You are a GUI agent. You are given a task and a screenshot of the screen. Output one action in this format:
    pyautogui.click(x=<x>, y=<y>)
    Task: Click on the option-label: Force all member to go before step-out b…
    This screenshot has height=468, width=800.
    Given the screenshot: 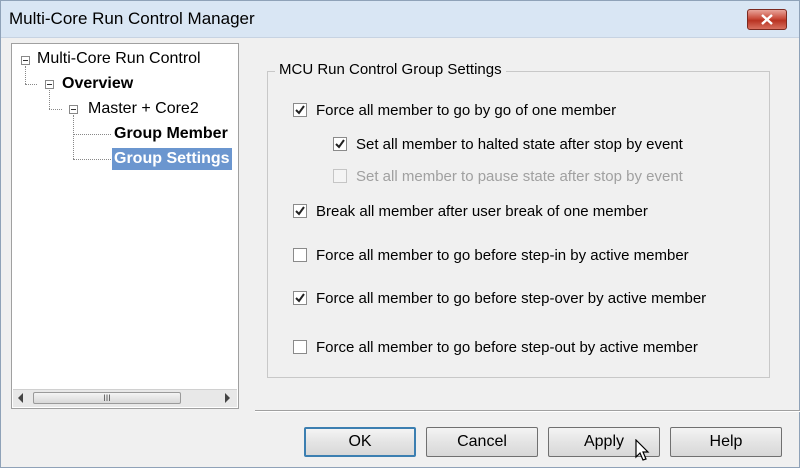 What is the action you would take?
    pyautogui.click(x=507, y=347)
    